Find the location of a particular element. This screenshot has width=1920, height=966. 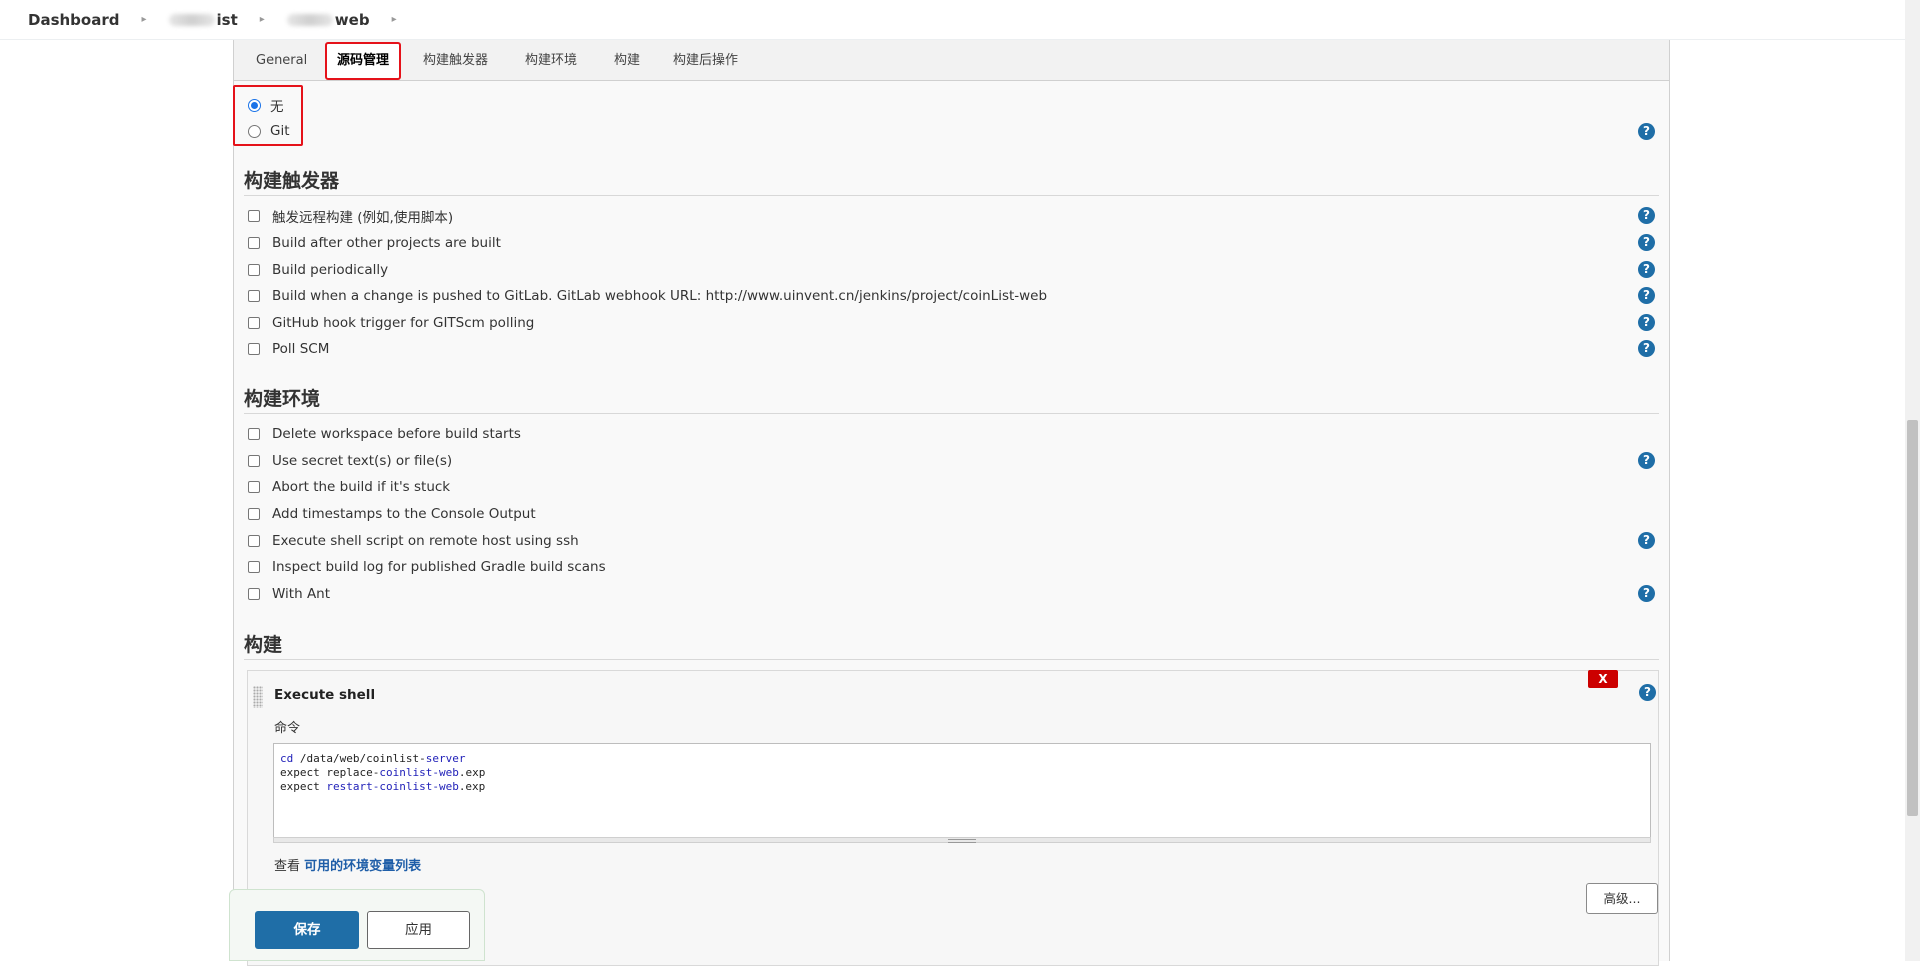

drag-handle-icon is located at coordinates (258, 697).